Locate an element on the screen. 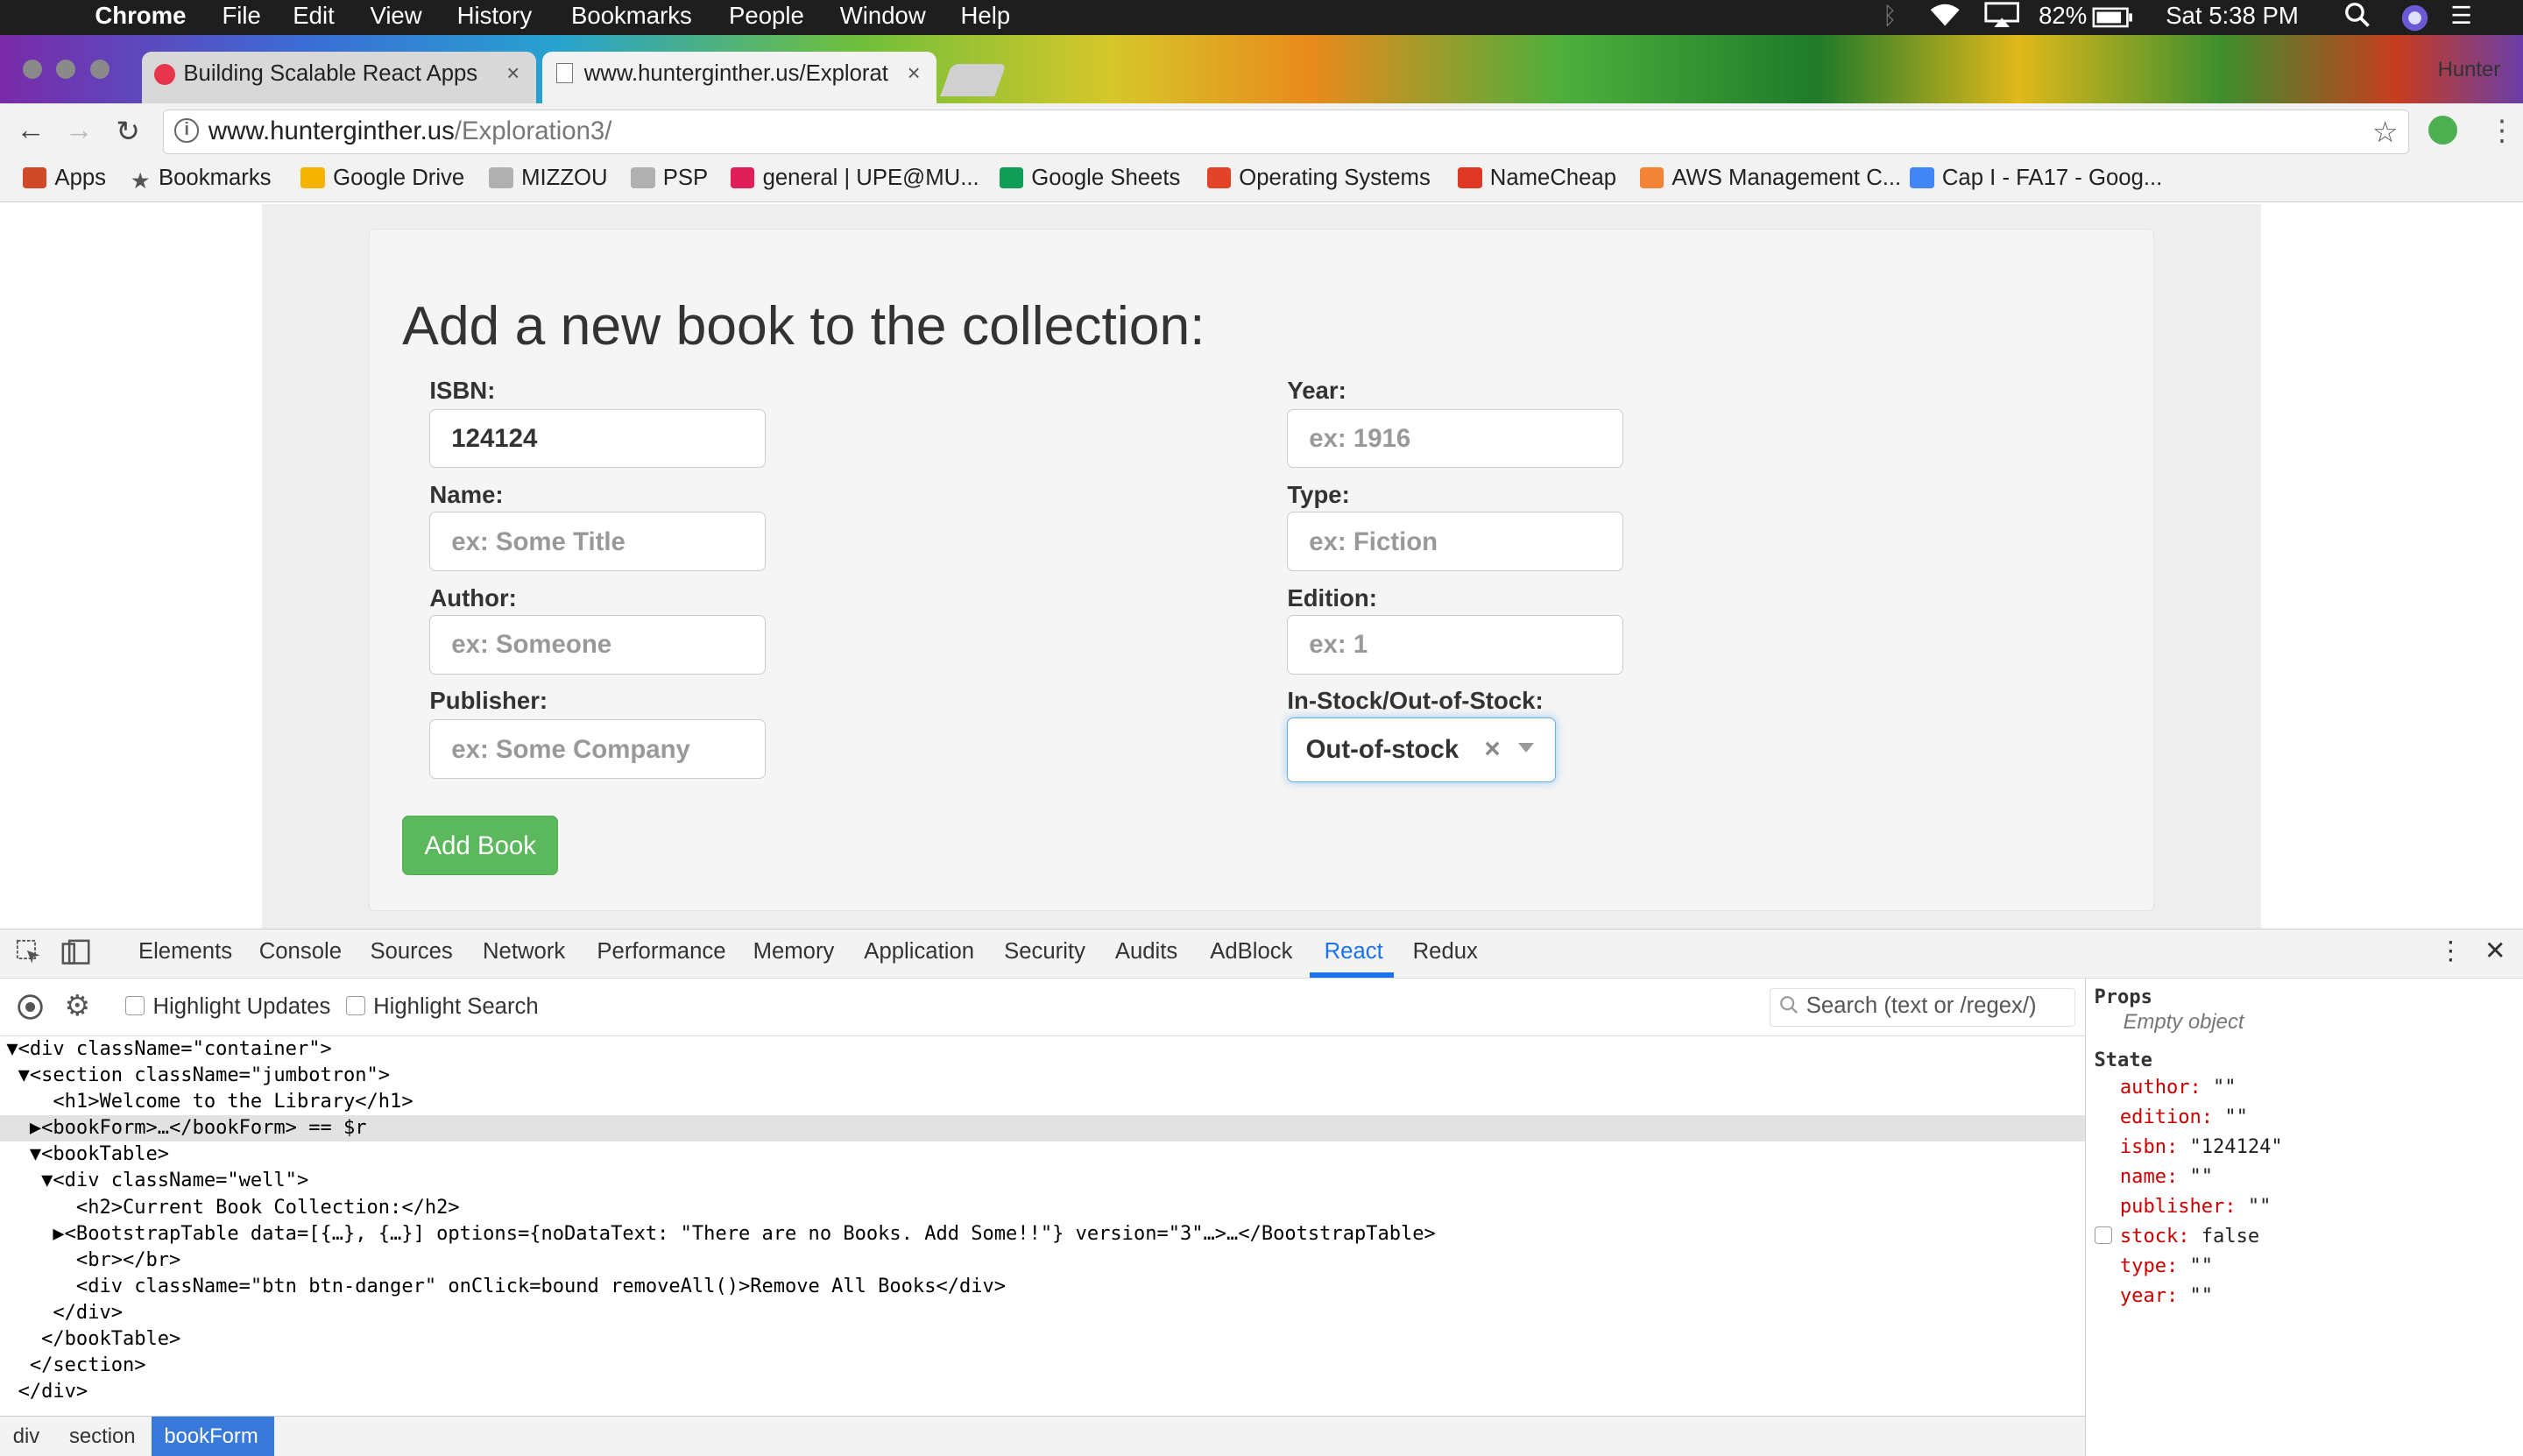 The image size is (2523, 1456). inspect-element-icon is located at coordinates (28, 955).